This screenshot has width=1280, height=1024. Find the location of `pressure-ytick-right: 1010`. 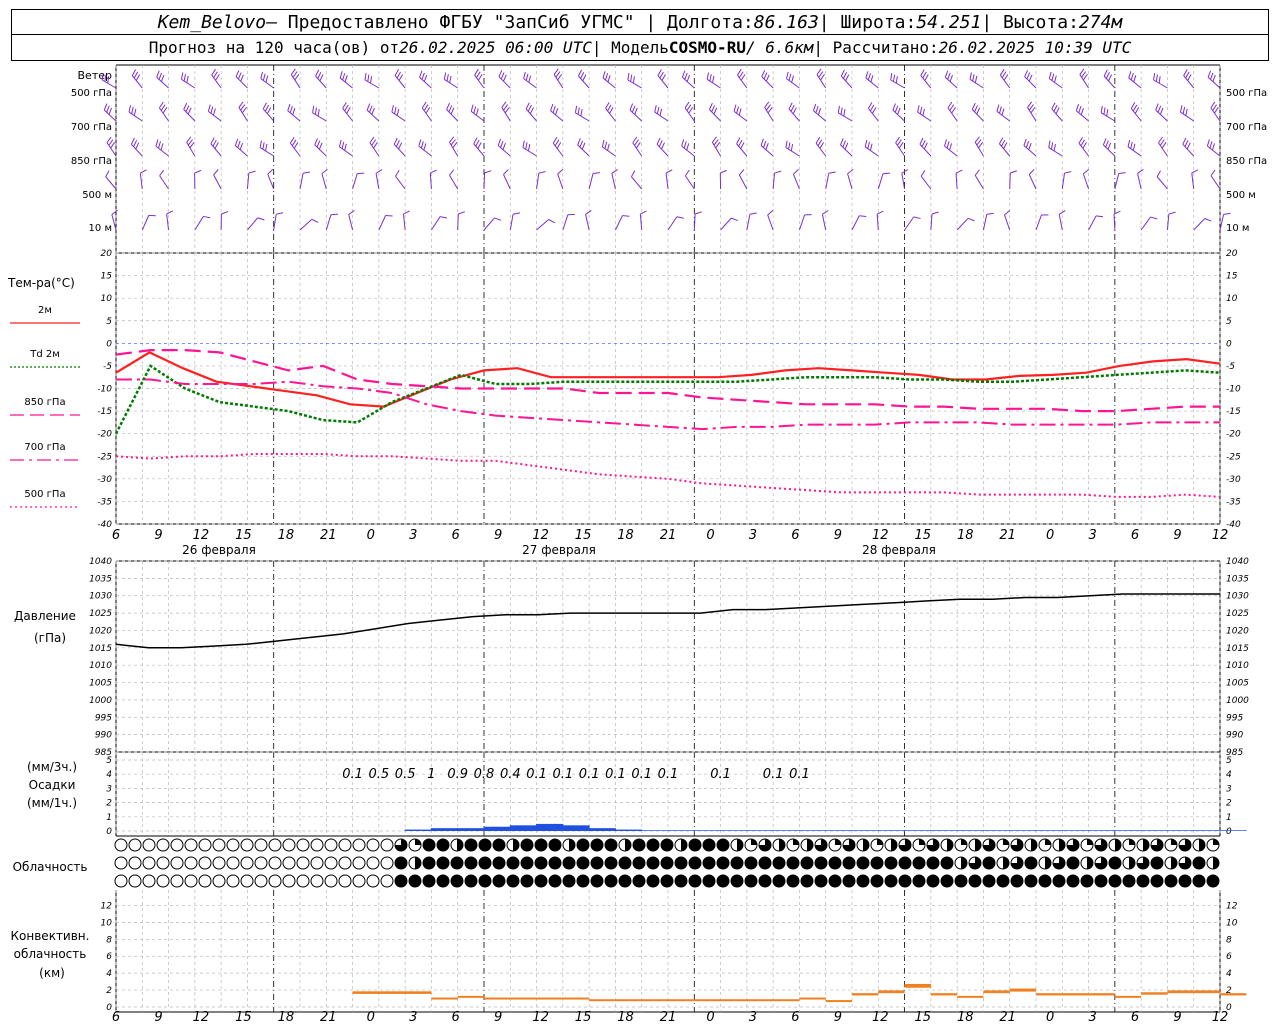

pressure-ytick-right: 1010 is located at coordinates (1237, 666).